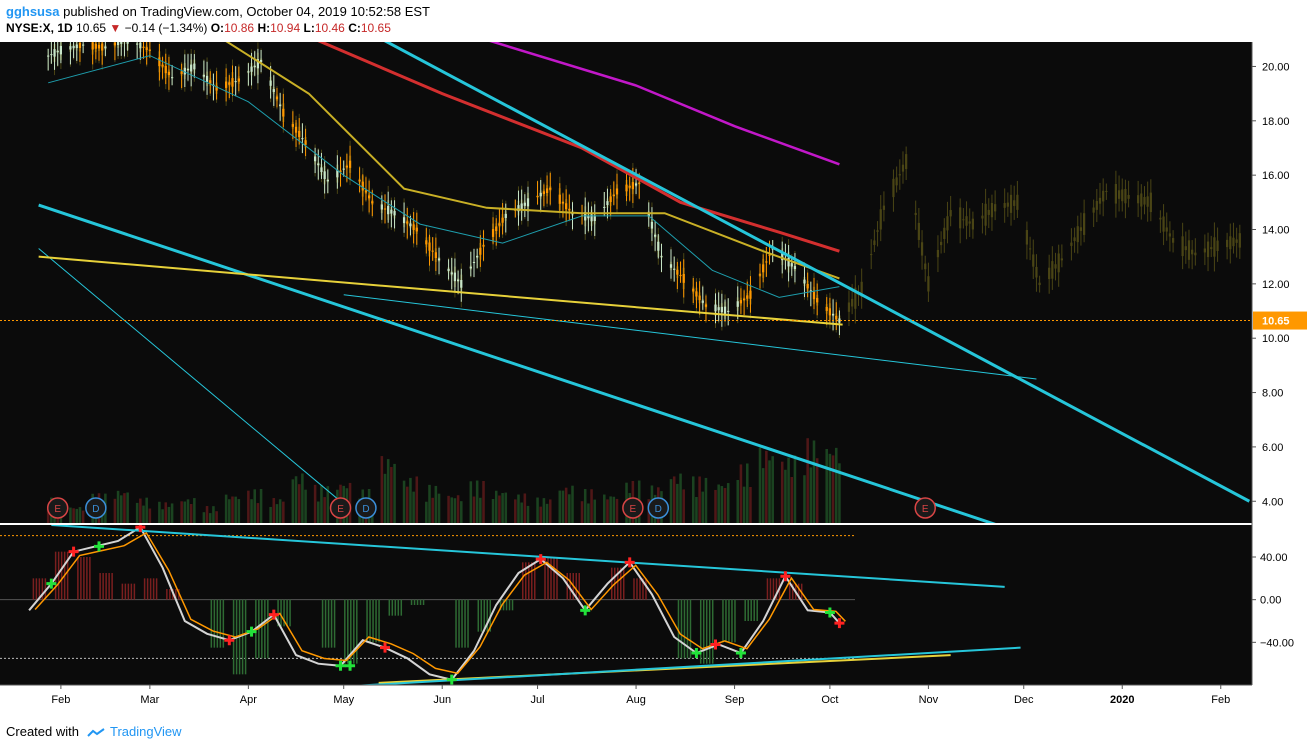 The height and width of the screenshot is (750, 1309). What do you see at coordinates (32, 11) in the screenshot?
I see `author-name: gghsusa` at bounding box center [32, 11].